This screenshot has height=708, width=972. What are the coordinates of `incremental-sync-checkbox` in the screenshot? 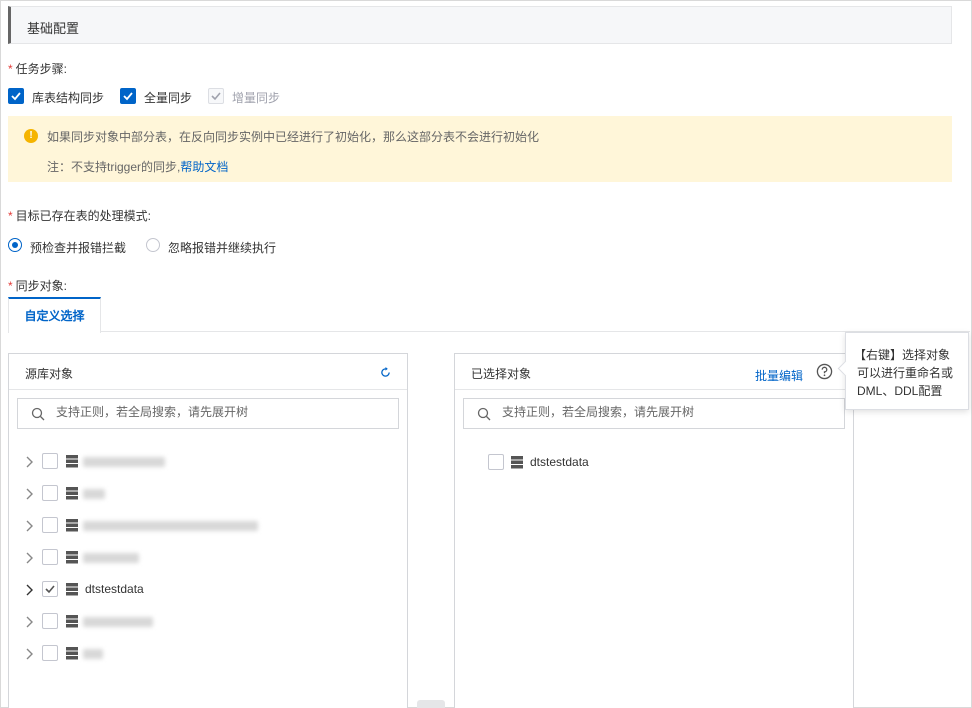 It's located at (216, 96).